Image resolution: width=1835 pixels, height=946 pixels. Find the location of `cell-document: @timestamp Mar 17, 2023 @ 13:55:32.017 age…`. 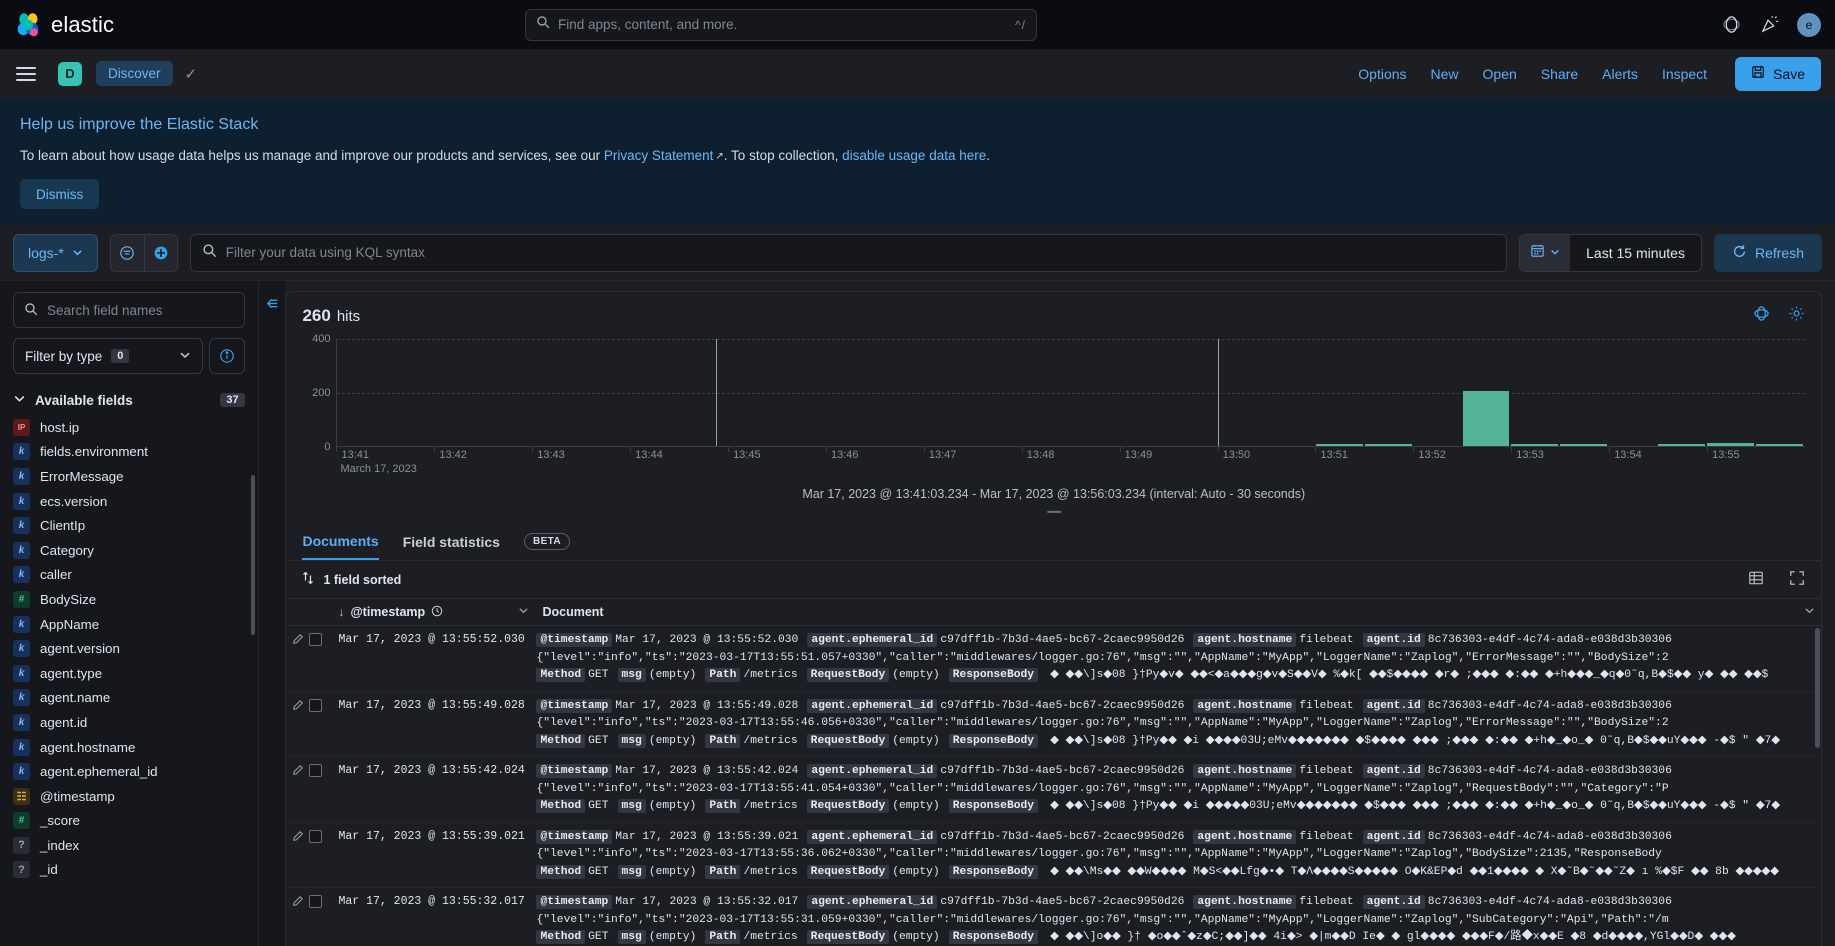

cell-document: @timestamp Mar 17, 2023 @ 13:55:32.017 age… is located at coordinates (1165, 917).